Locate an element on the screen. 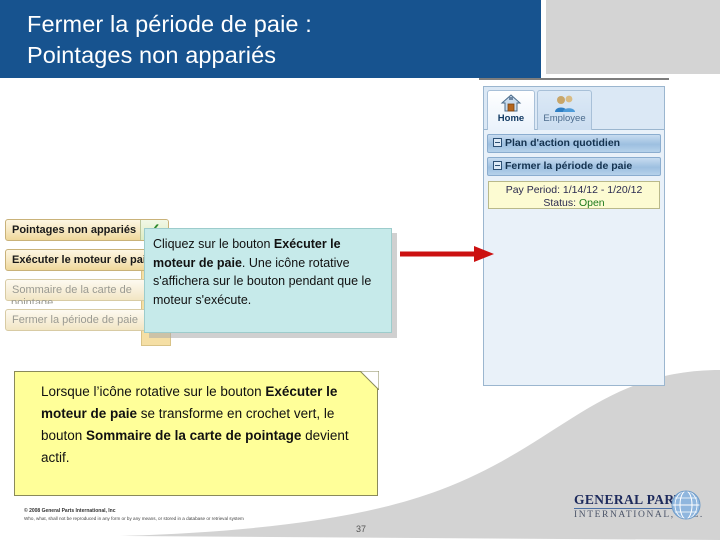  pay-period-status: Status: Open is located at coordinates (574, 203).